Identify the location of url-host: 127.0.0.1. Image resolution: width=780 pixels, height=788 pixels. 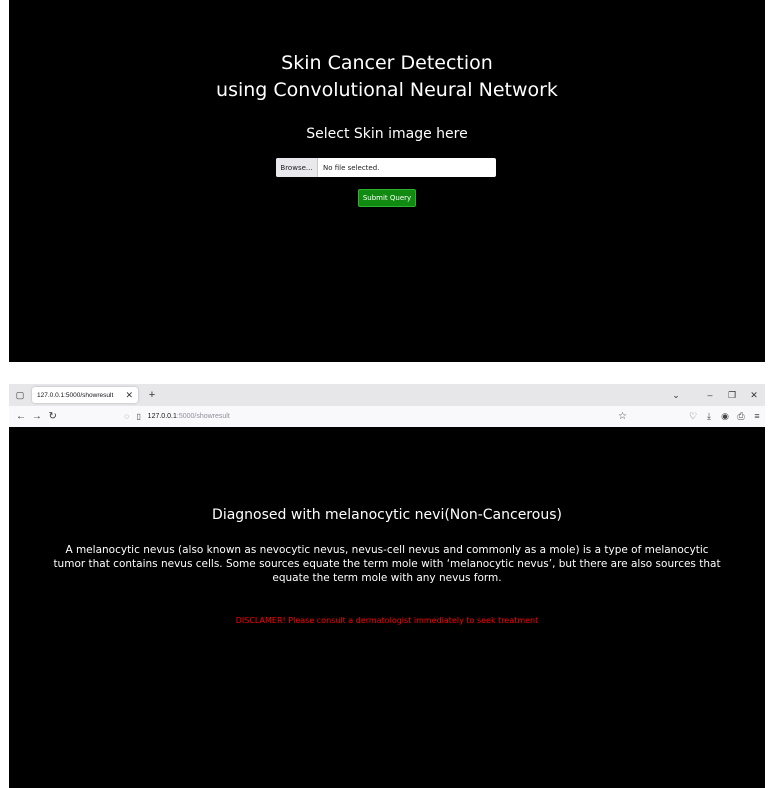
(162, 416).